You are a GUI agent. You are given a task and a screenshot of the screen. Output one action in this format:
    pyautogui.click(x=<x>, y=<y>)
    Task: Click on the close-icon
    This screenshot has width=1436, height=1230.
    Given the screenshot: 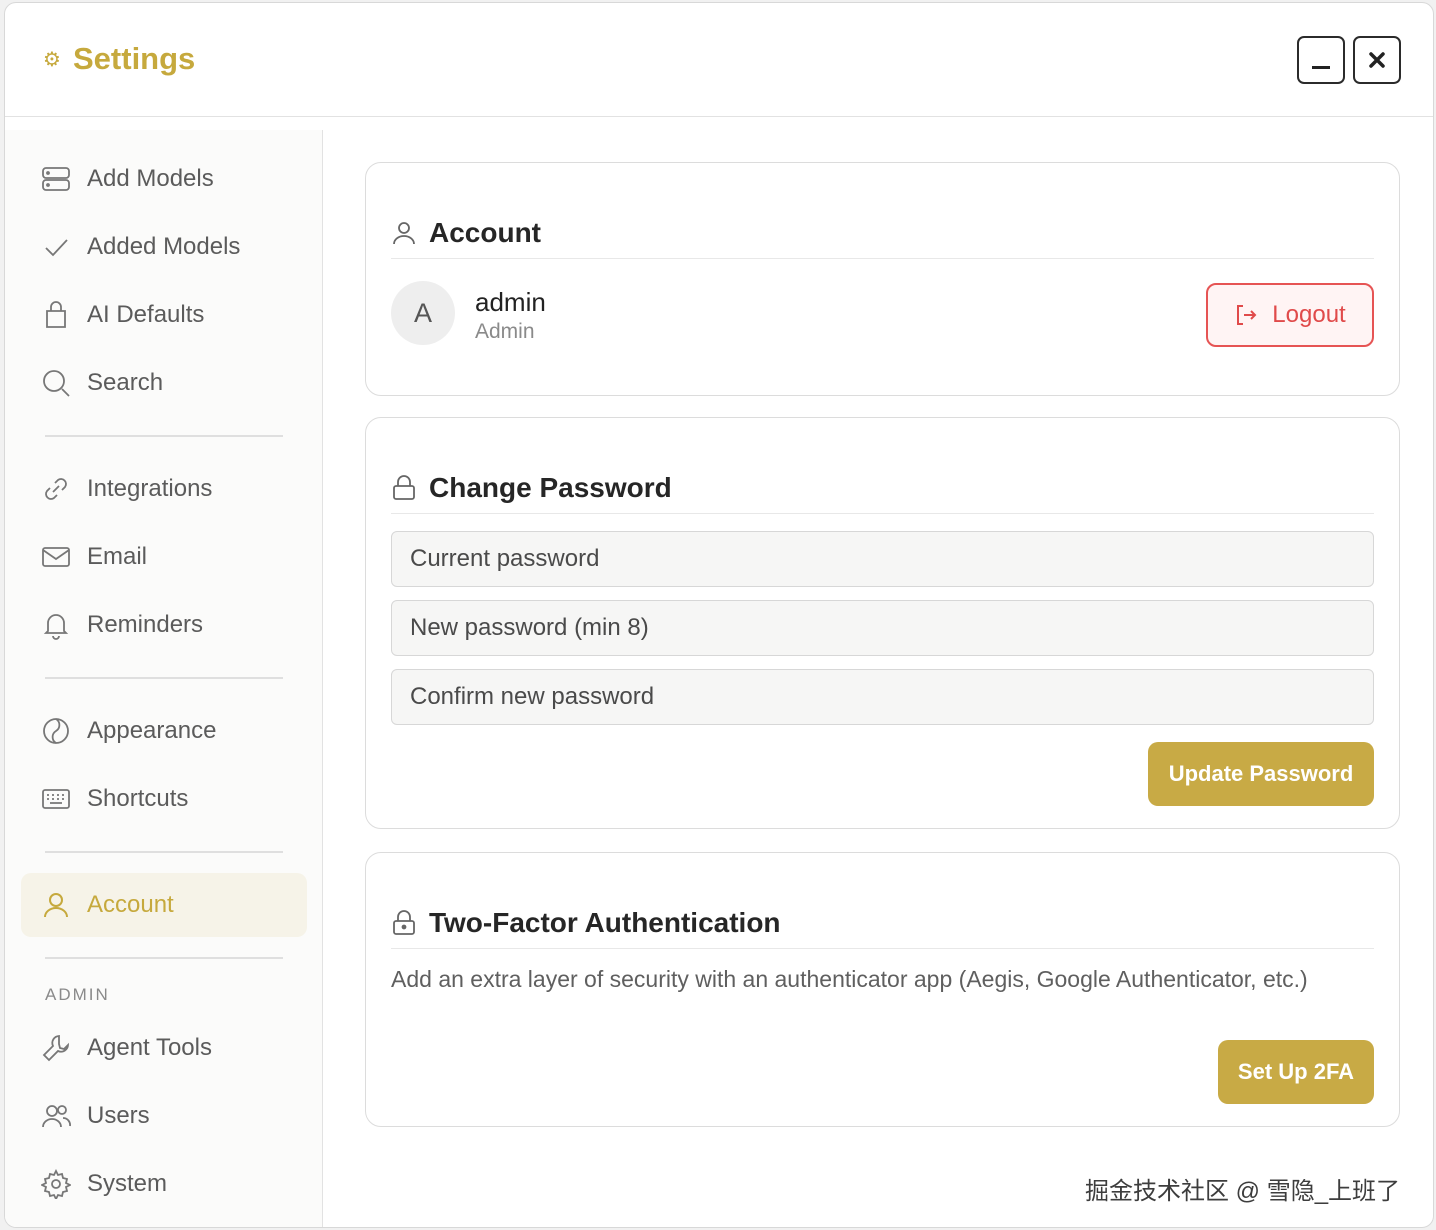 What is the action you would take?
    pyautogui.click(x=1377, y=60)
    